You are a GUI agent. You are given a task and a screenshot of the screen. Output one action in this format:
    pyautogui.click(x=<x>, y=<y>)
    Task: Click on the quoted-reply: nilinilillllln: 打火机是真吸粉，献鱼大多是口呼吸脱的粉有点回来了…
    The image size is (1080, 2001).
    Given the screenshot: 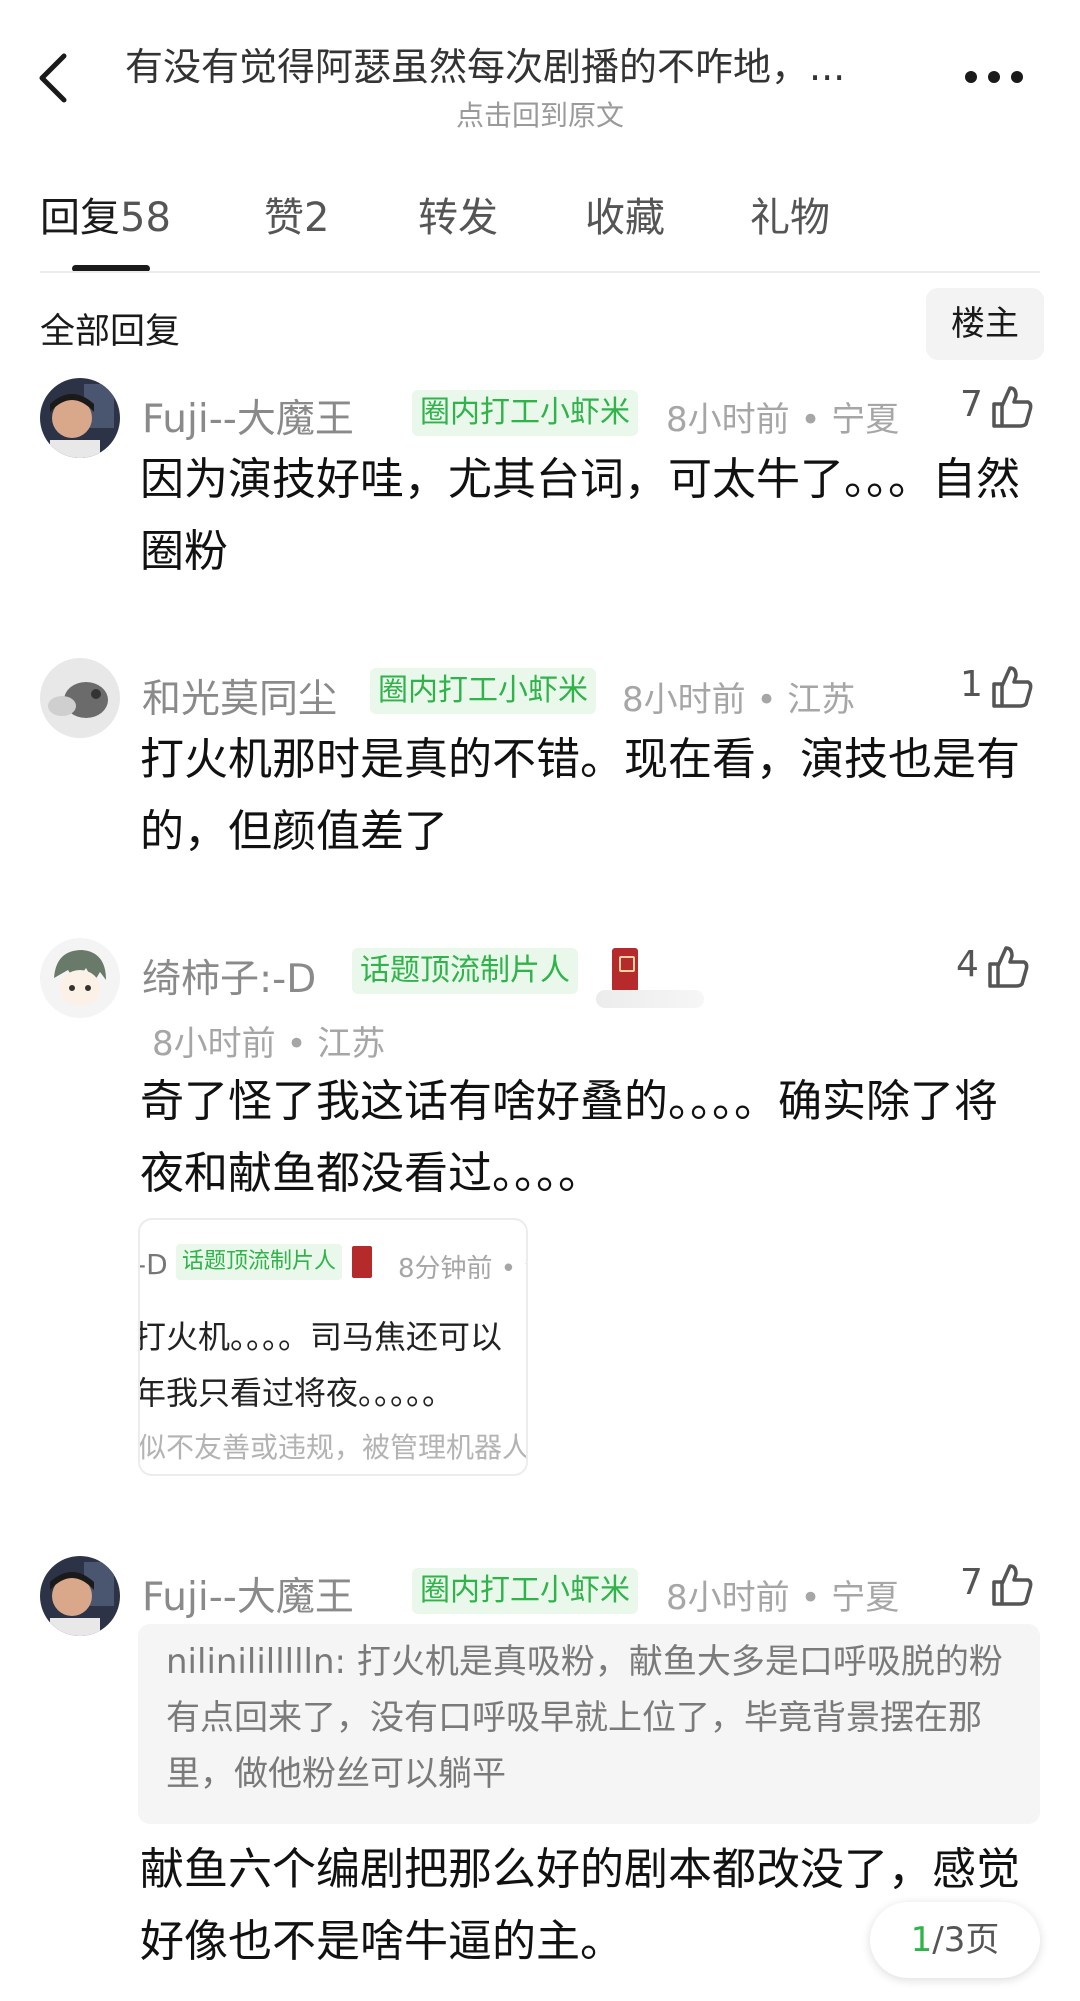 What is the action you would take?
    pyautogui.click(x=589, y=1724)
    